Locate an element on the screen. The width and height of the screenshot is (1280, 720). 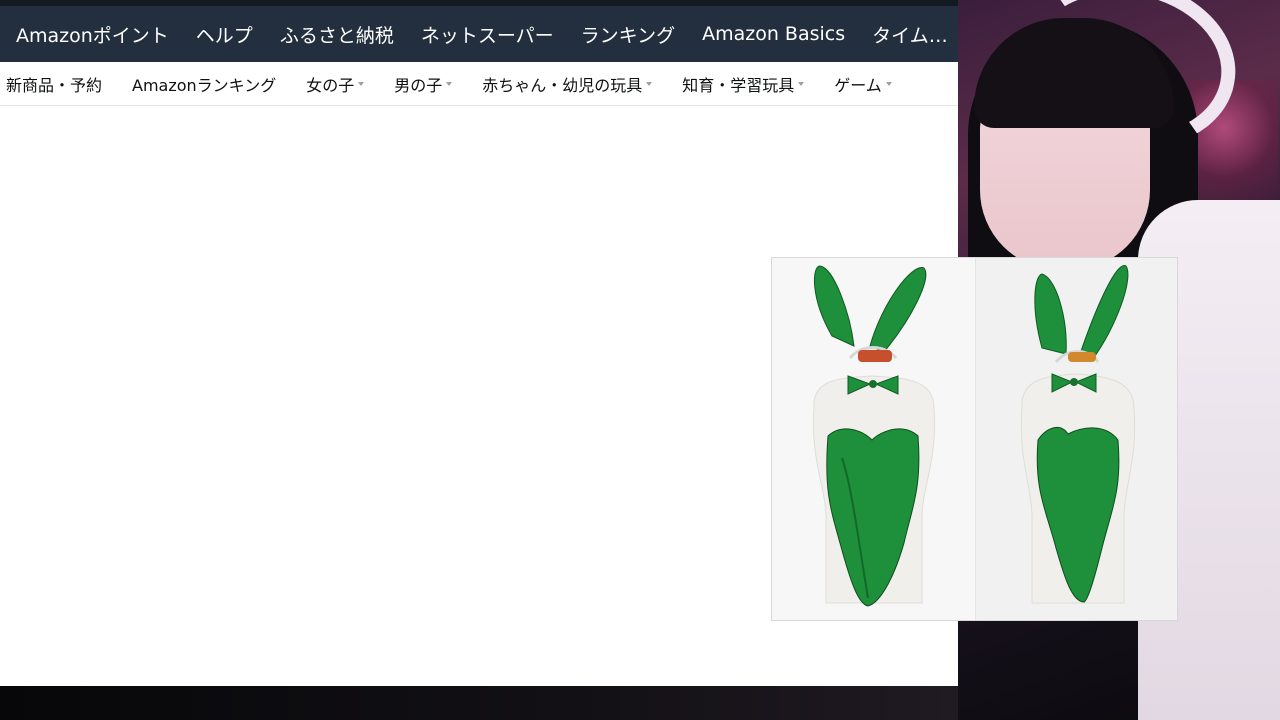
subnav-item-amazon-ranking: Amazonランキング is located at coordinates (204, 84).